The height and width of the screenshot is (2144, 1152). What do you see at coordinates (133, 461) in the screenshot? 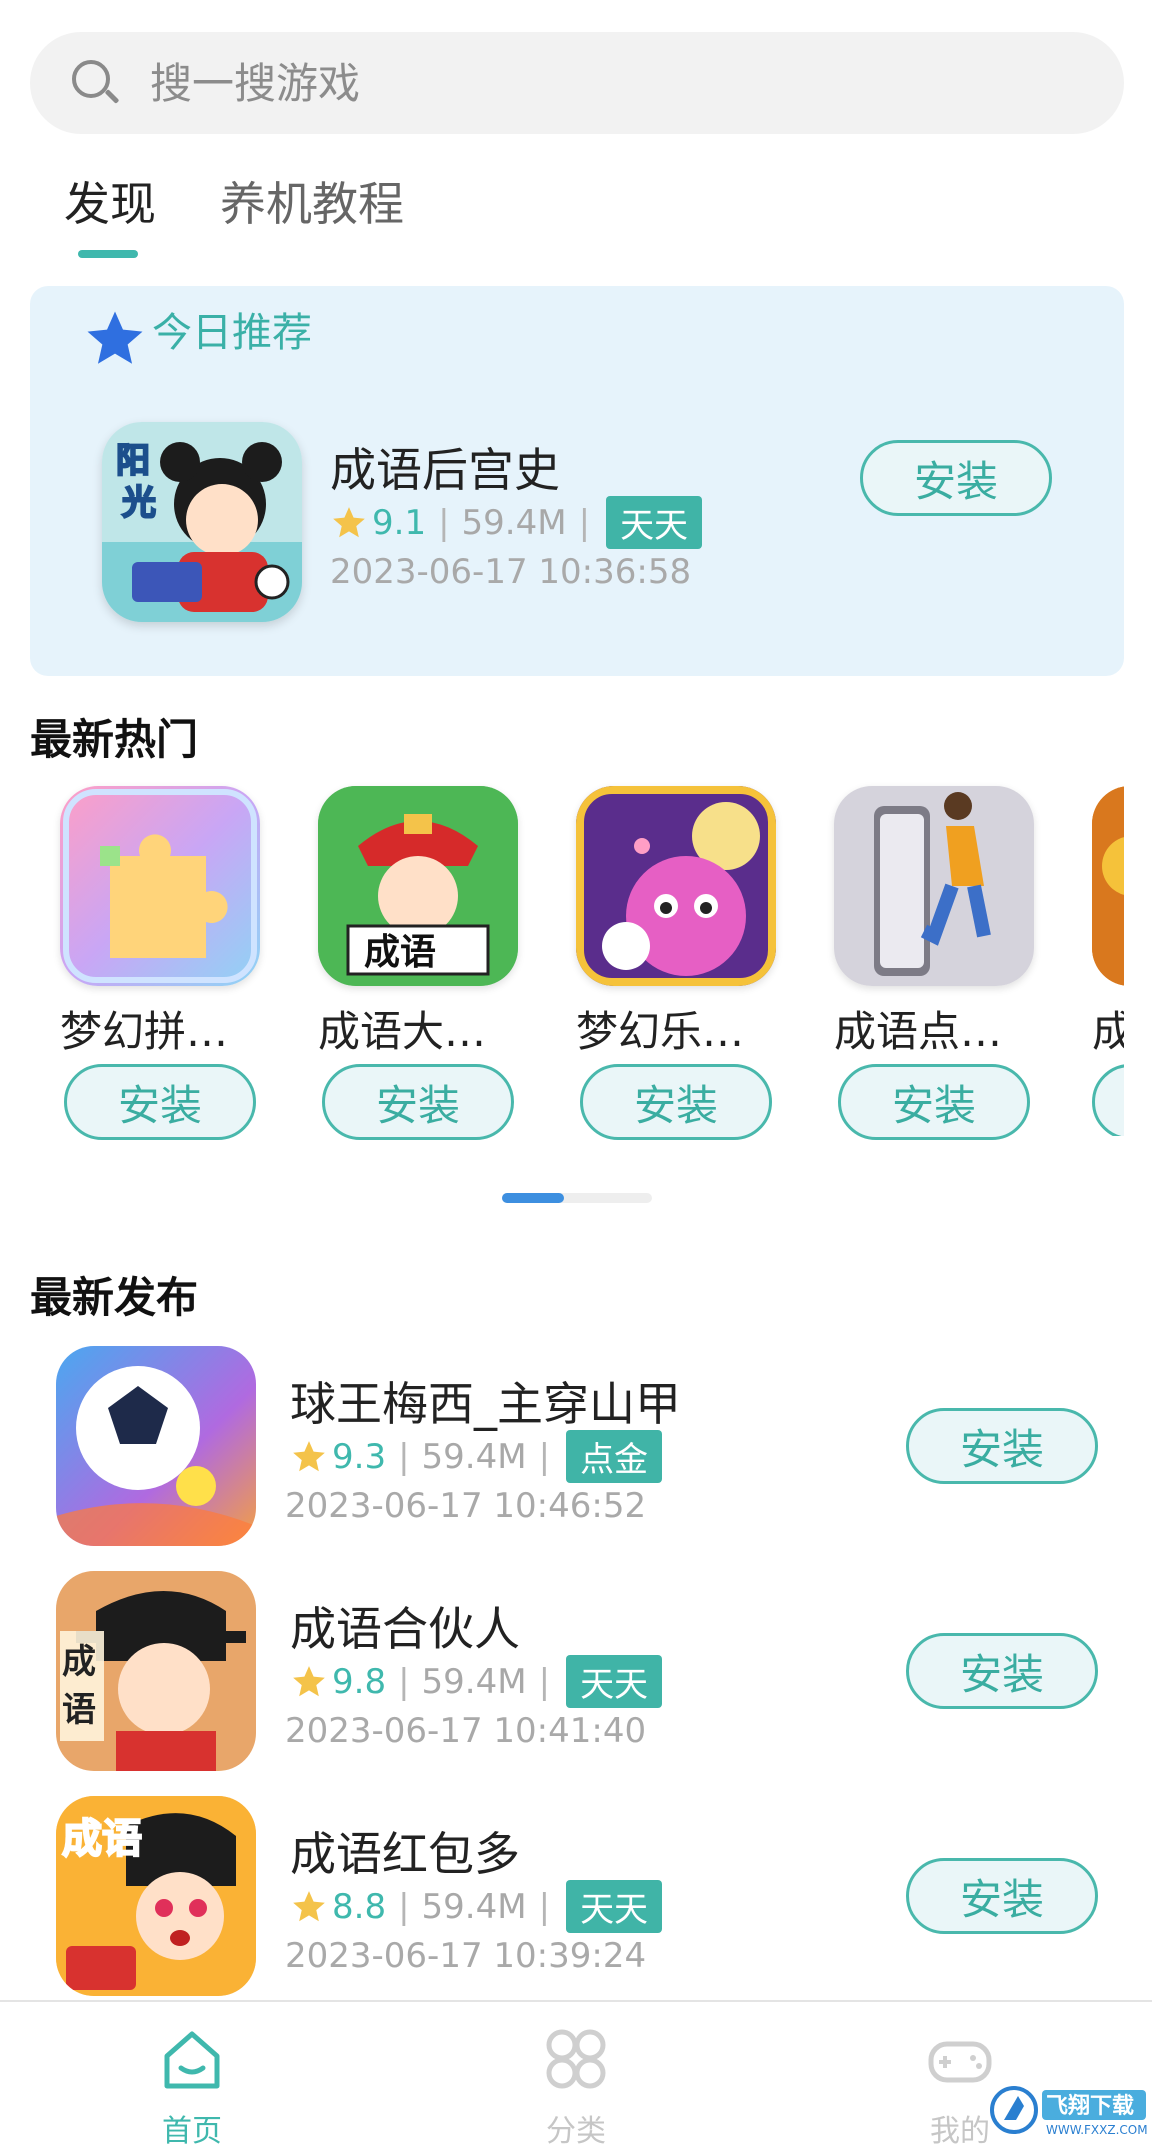
I see `svg-text: 阳` at bounding box center [133, 461].